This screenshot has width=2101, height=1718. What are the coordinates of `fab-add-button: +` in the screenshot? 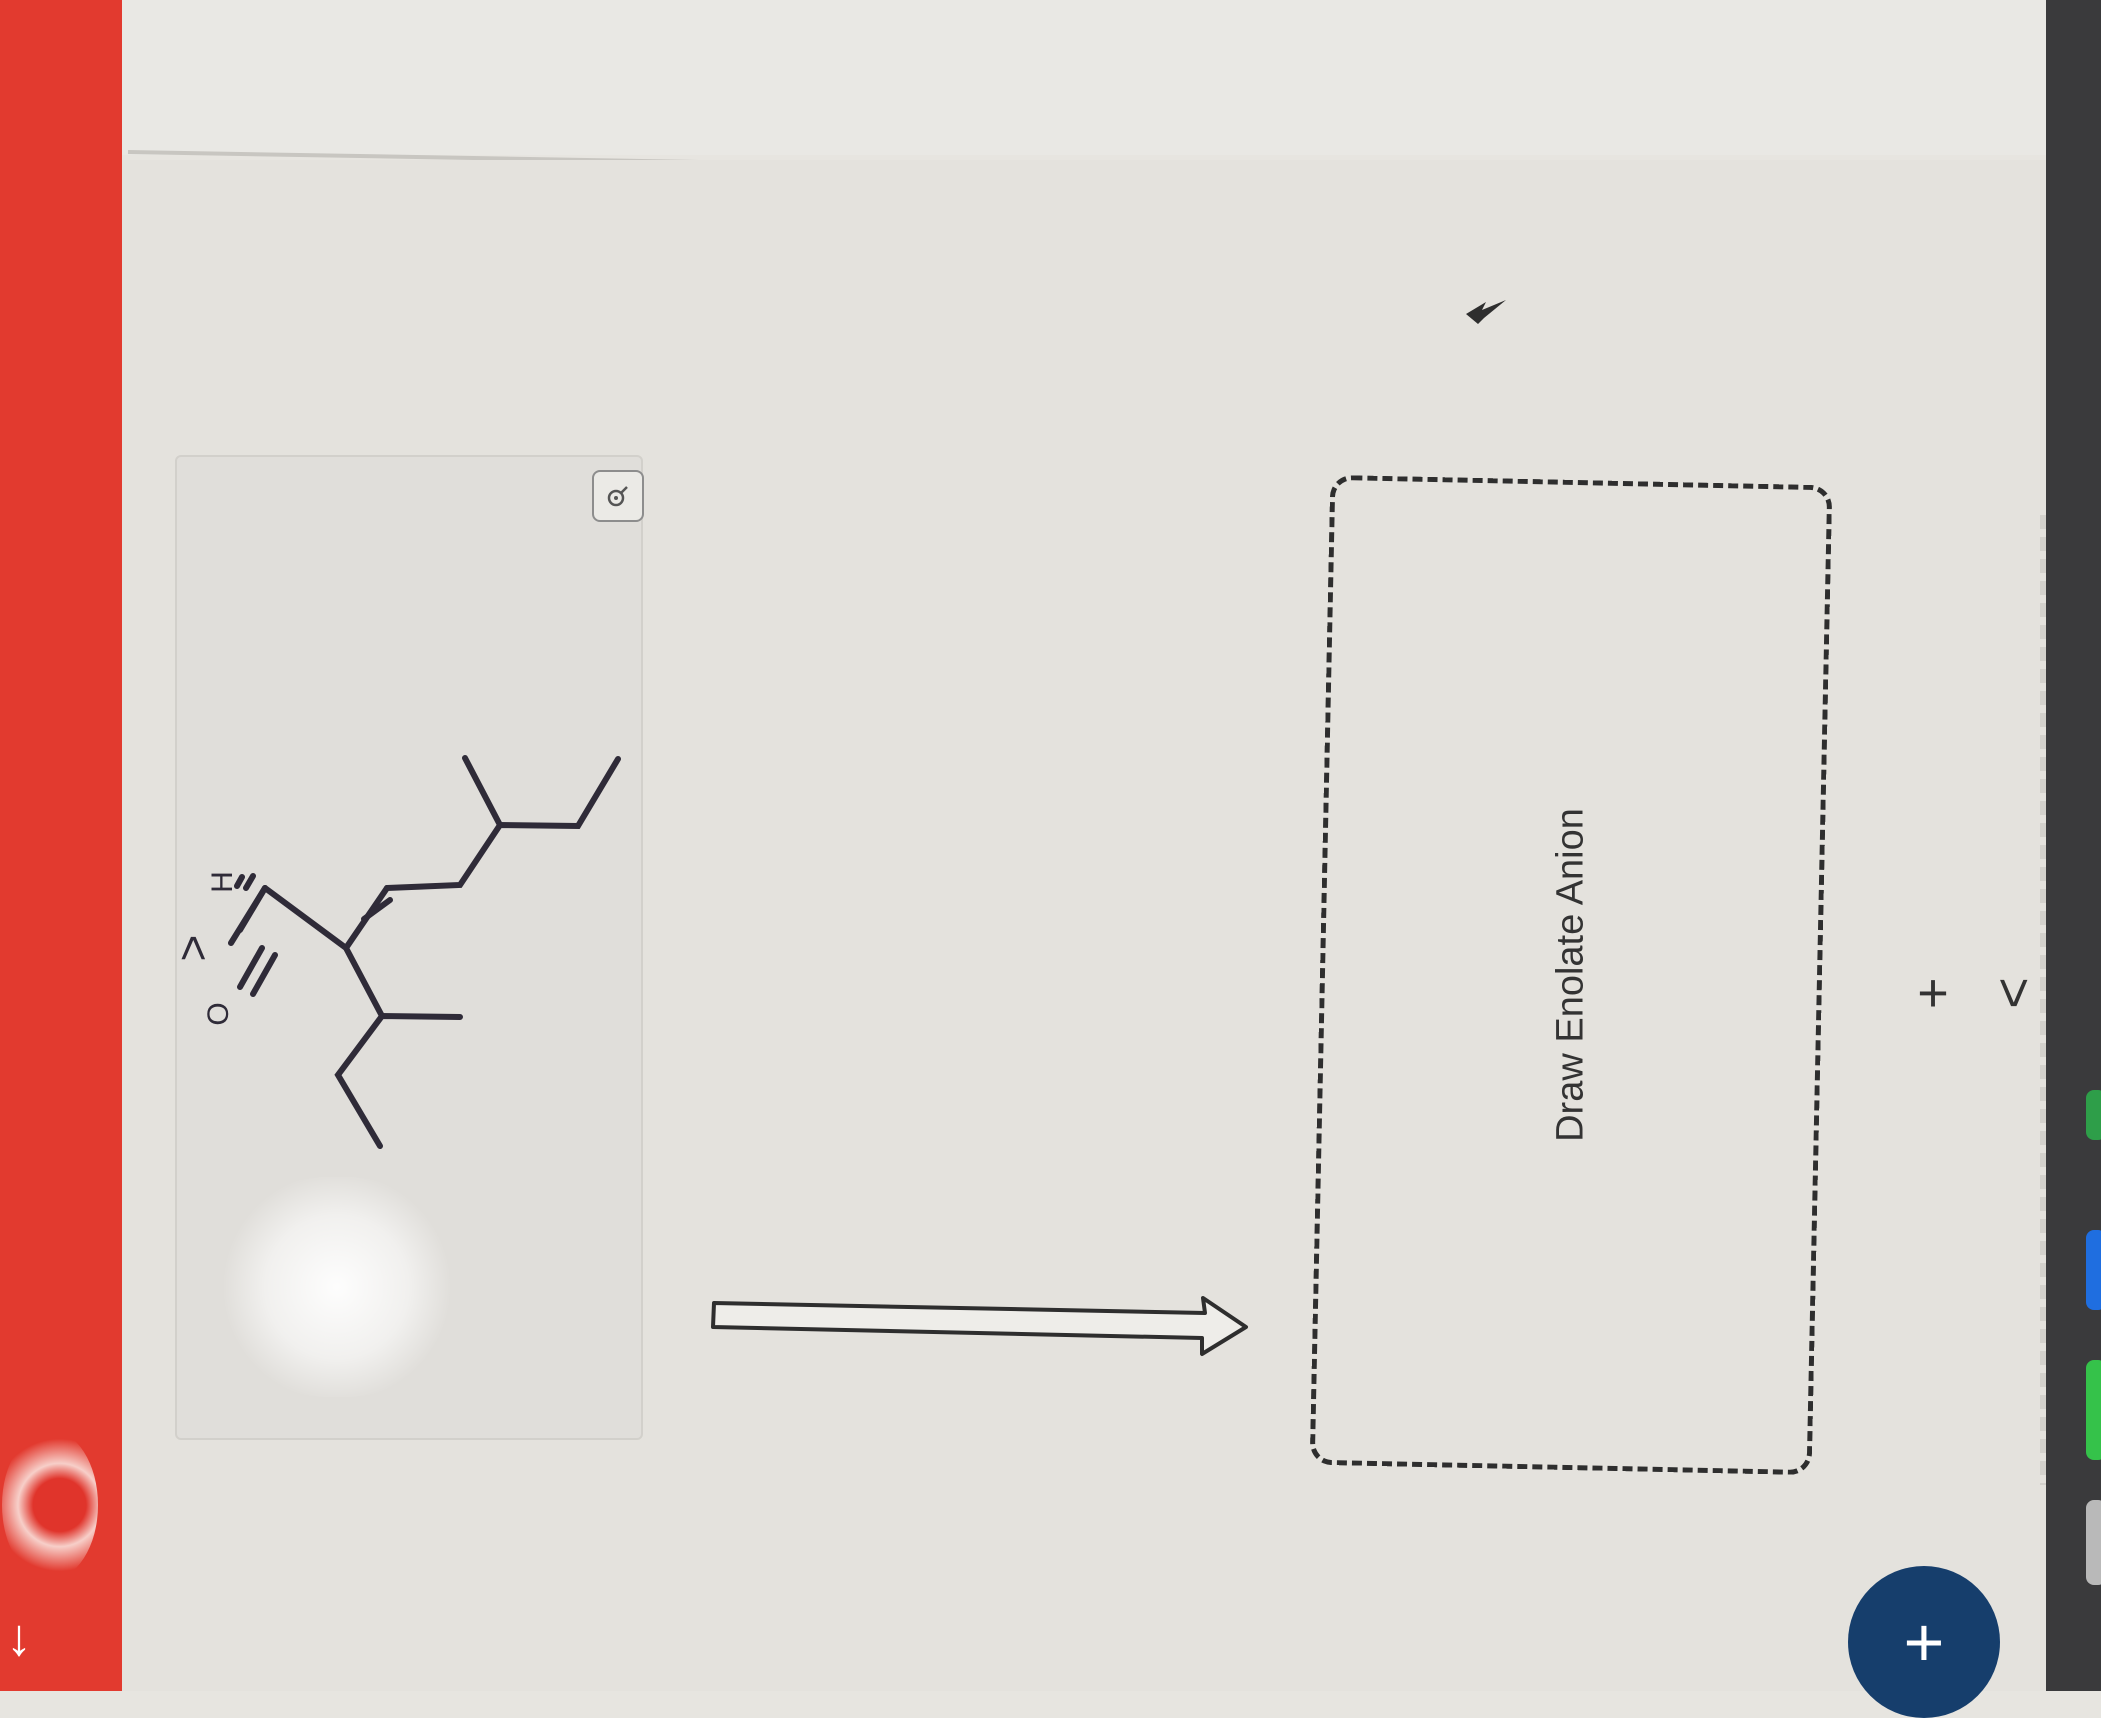 It's located at (1924, 1642).